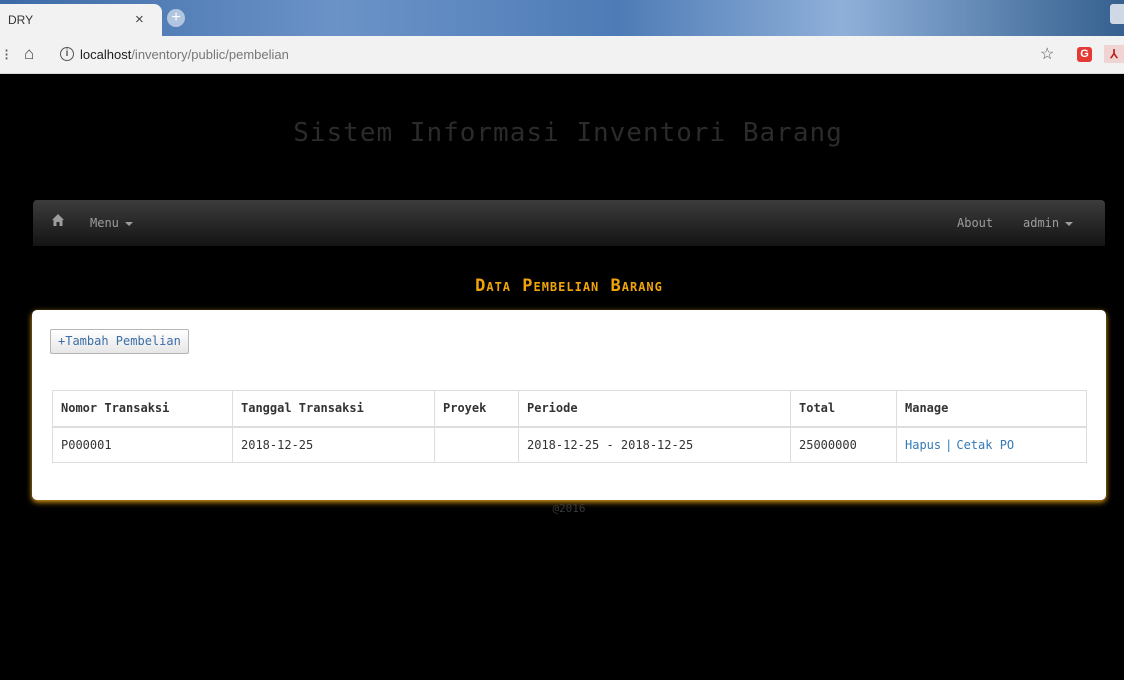  Describe the element at coordinates (985, 445) in the screenshot. I see `cetak-po-link: Cetak PO` at that location.